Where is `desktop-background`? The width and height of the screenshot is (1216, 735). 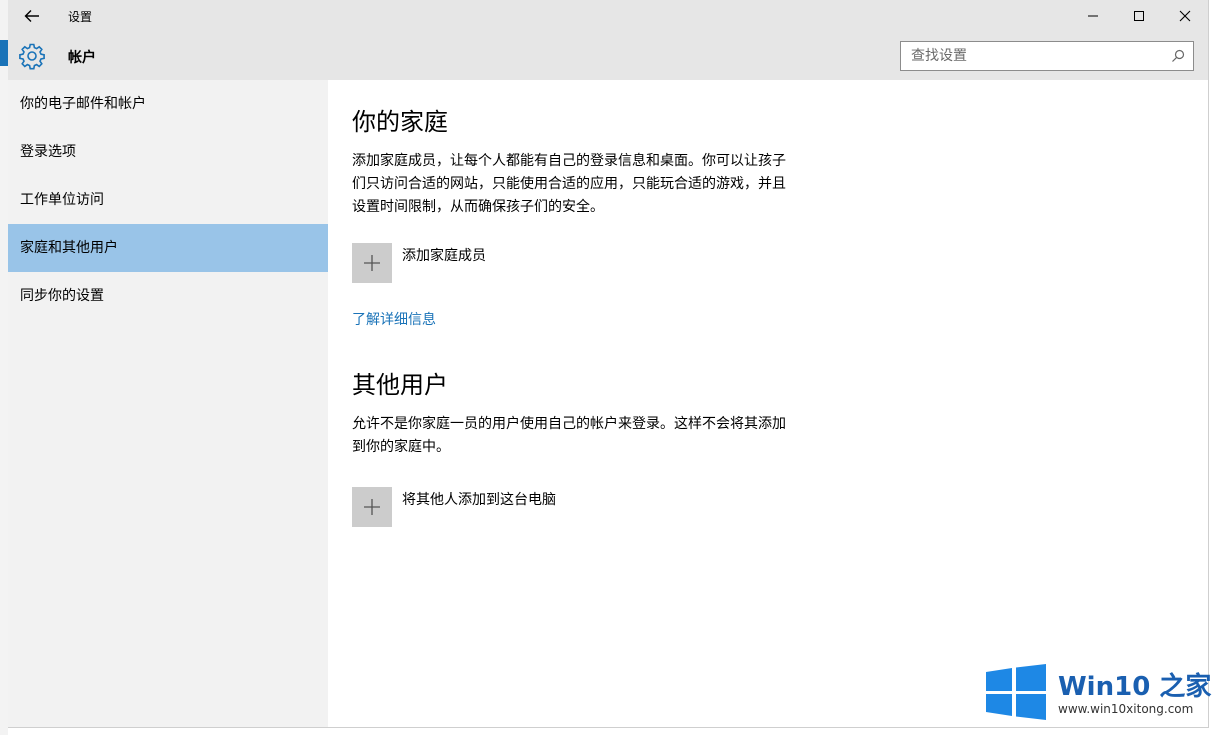 desktop-background is located at coordinates (4, 367).